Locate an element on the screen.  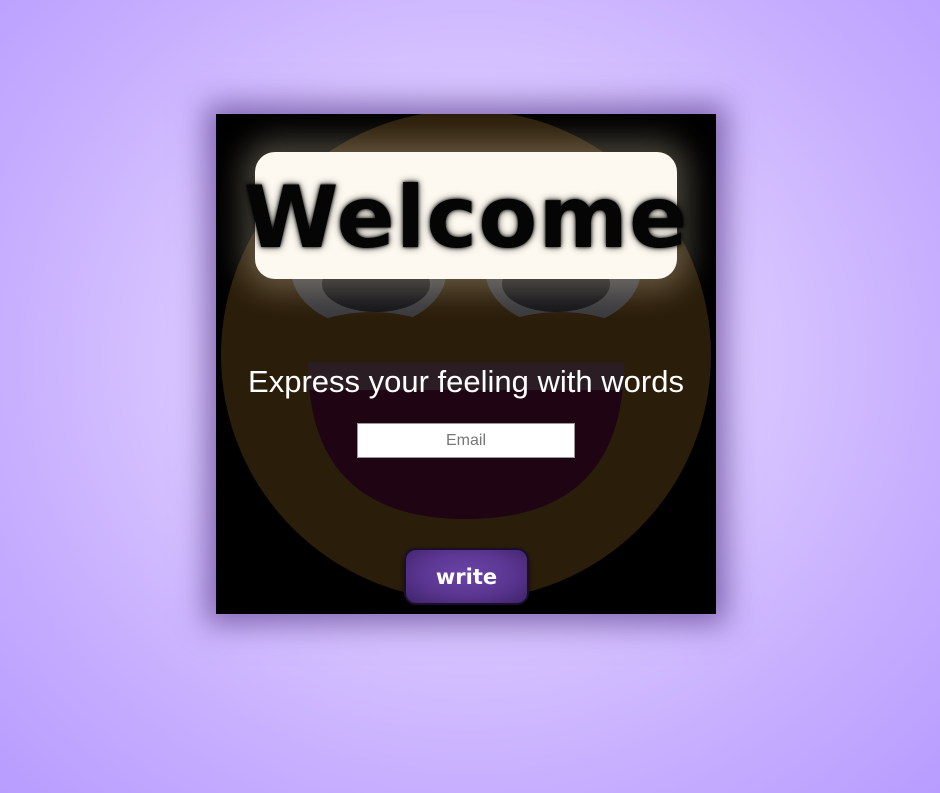
welcome-banner: Welcome is located at coordinates (465, 215).